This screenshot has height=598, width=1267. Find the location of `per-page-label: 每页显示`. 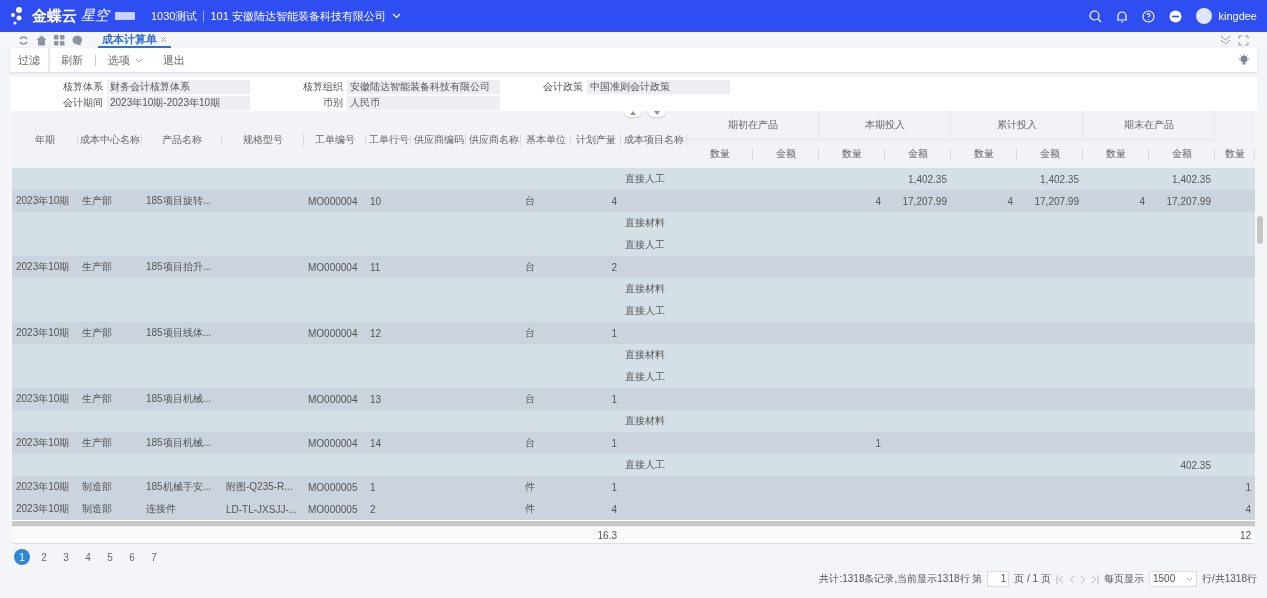

per-page-label: 每页显示 is located at coordinates (1123, 579).